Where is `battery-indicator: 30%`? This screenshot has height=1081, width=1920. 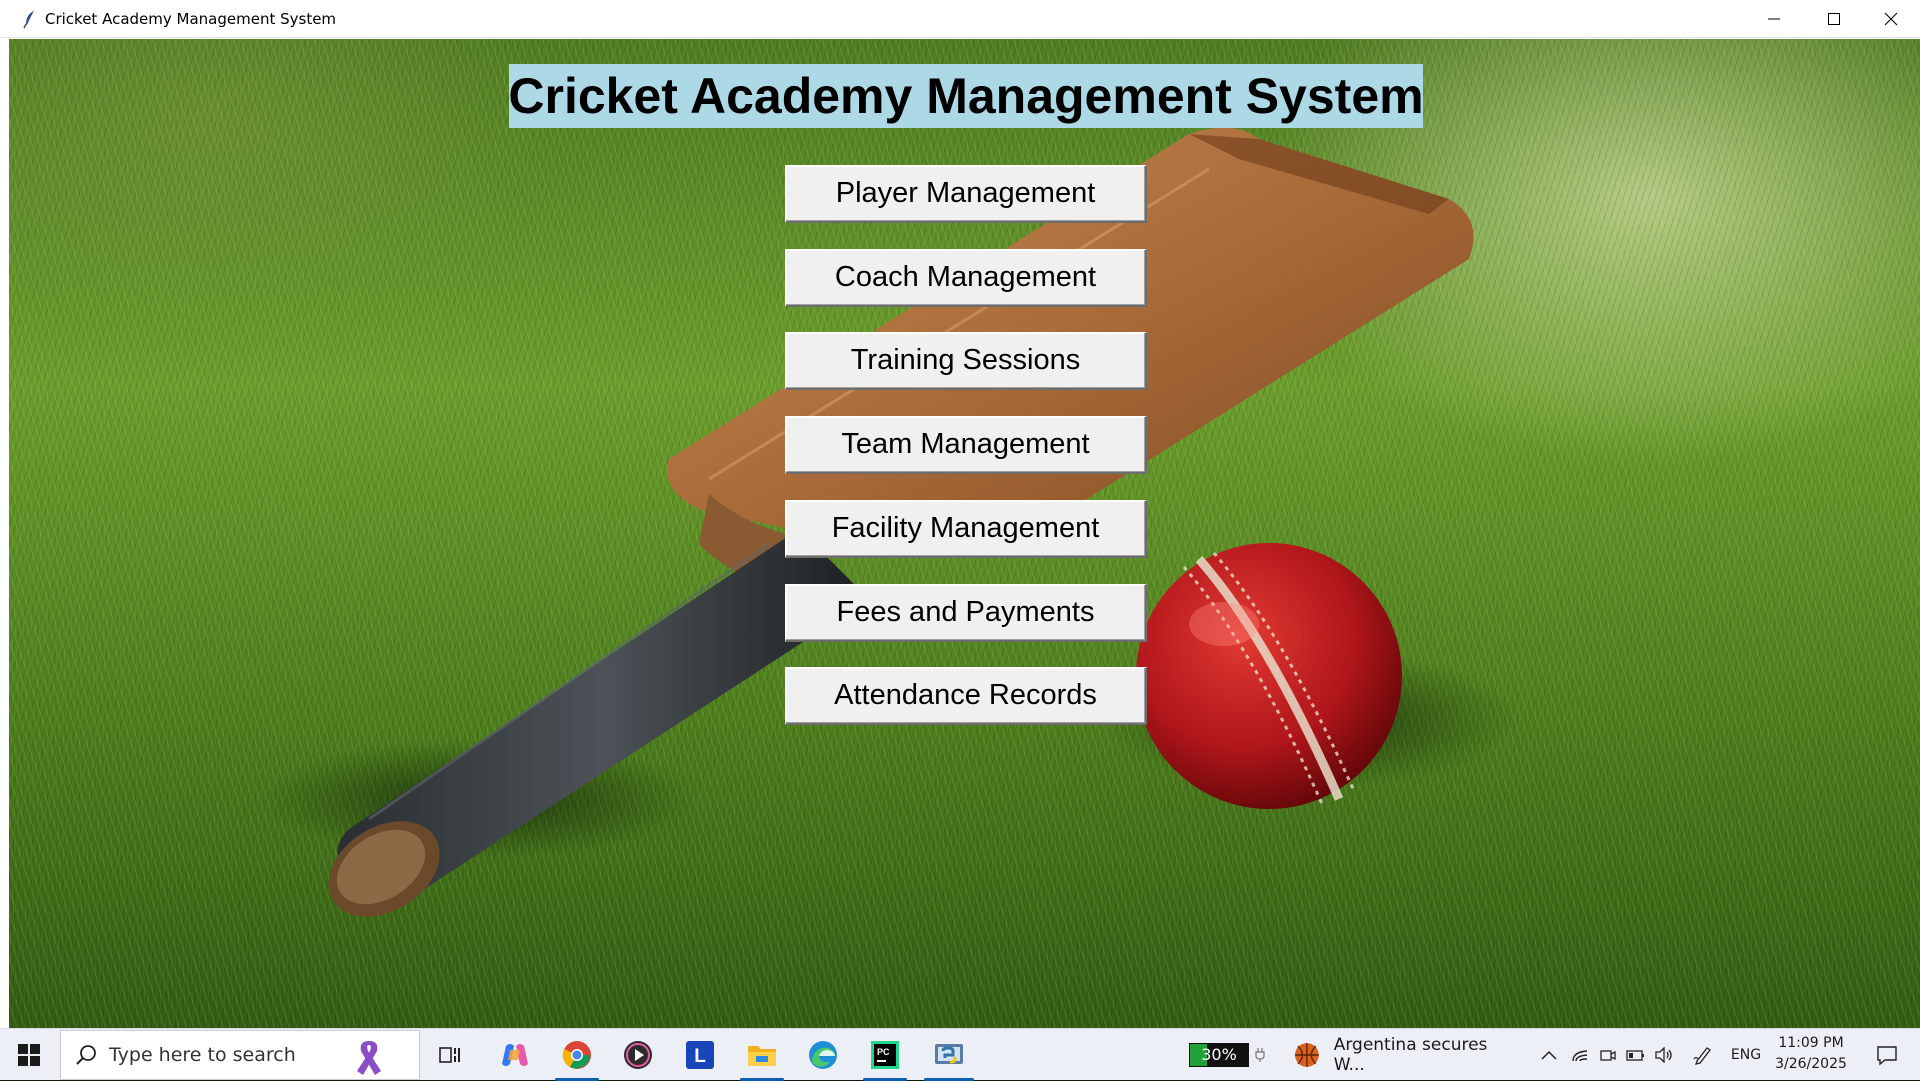
battery-indicator: 30% is located at coordinates (1227, 1055).